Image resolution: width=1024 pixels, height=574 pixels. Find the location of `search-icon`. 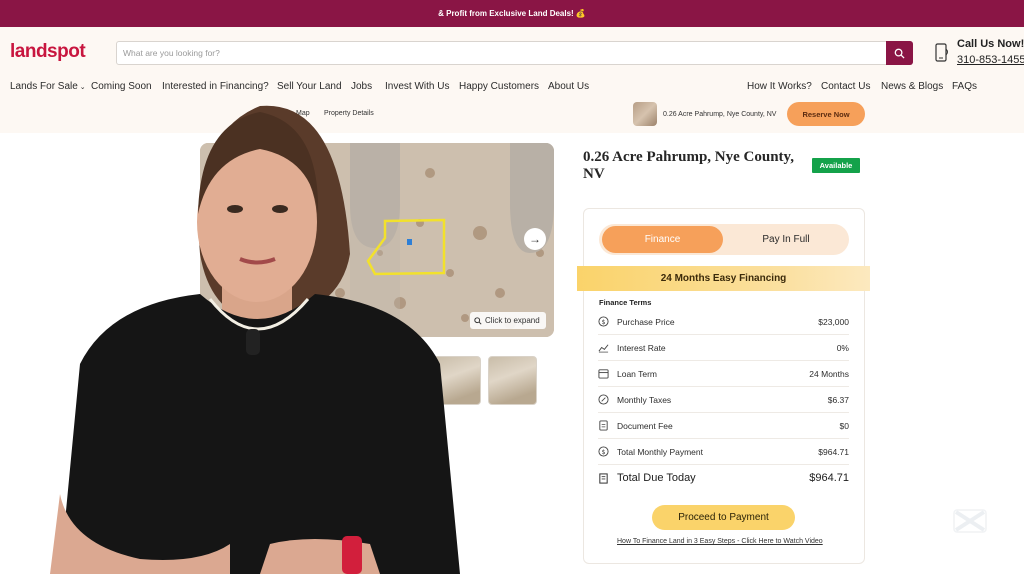

search-icon is located at coordinates (899, 53).